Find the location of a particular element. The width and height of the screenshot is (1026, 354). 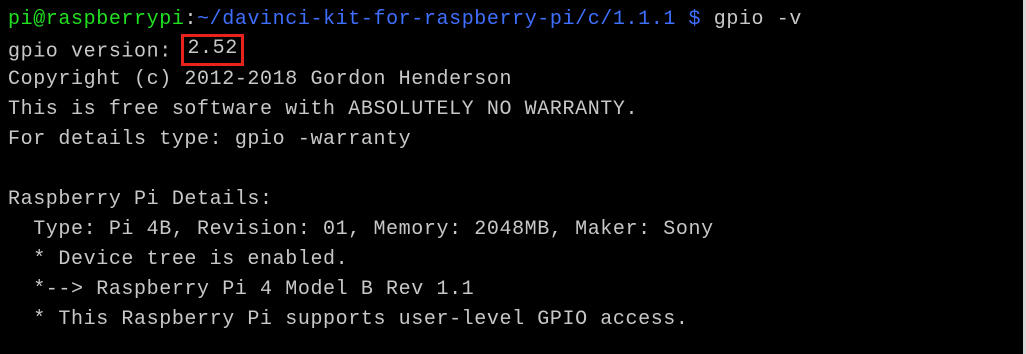

prompt-colon: : is located at coordinates (191, 19).